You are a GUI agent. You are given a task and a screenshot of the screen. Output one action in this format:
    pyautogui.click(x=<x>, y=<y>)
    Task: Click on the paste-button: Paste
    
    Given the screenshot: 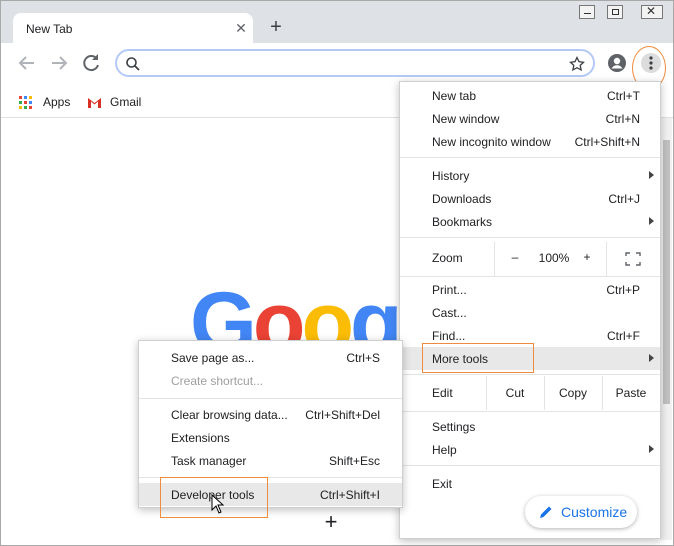 What is the action you would take?
    pyautogui.click(x=631, y=393)
    